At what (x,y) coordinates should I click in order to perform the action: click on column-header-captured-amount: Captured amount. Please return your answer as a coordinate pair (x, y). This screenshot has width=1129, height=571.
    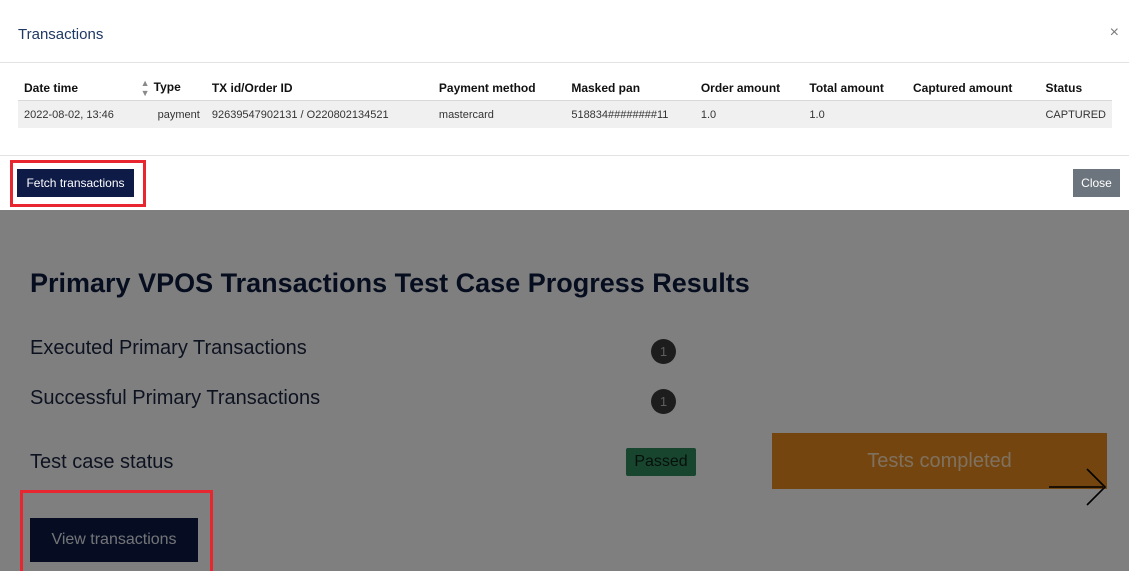
    Looking at the image, I should click on (973, 88).